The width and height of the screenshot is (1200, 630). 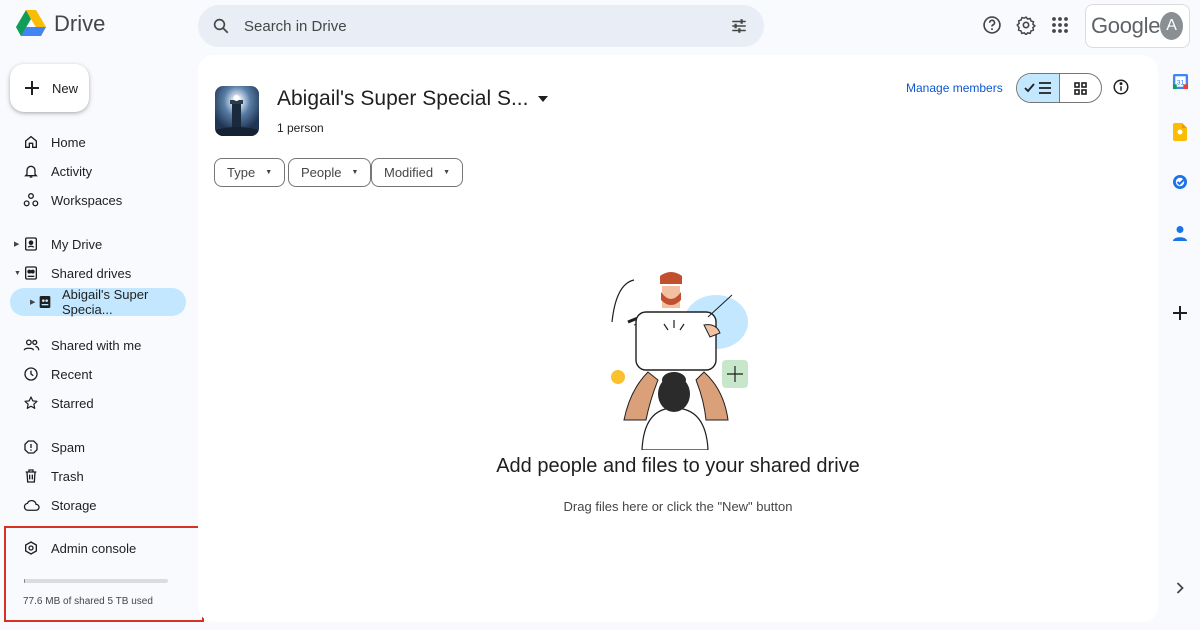 I want to click on sidebar-item-trash: Trash, so click(x=98, y=476).